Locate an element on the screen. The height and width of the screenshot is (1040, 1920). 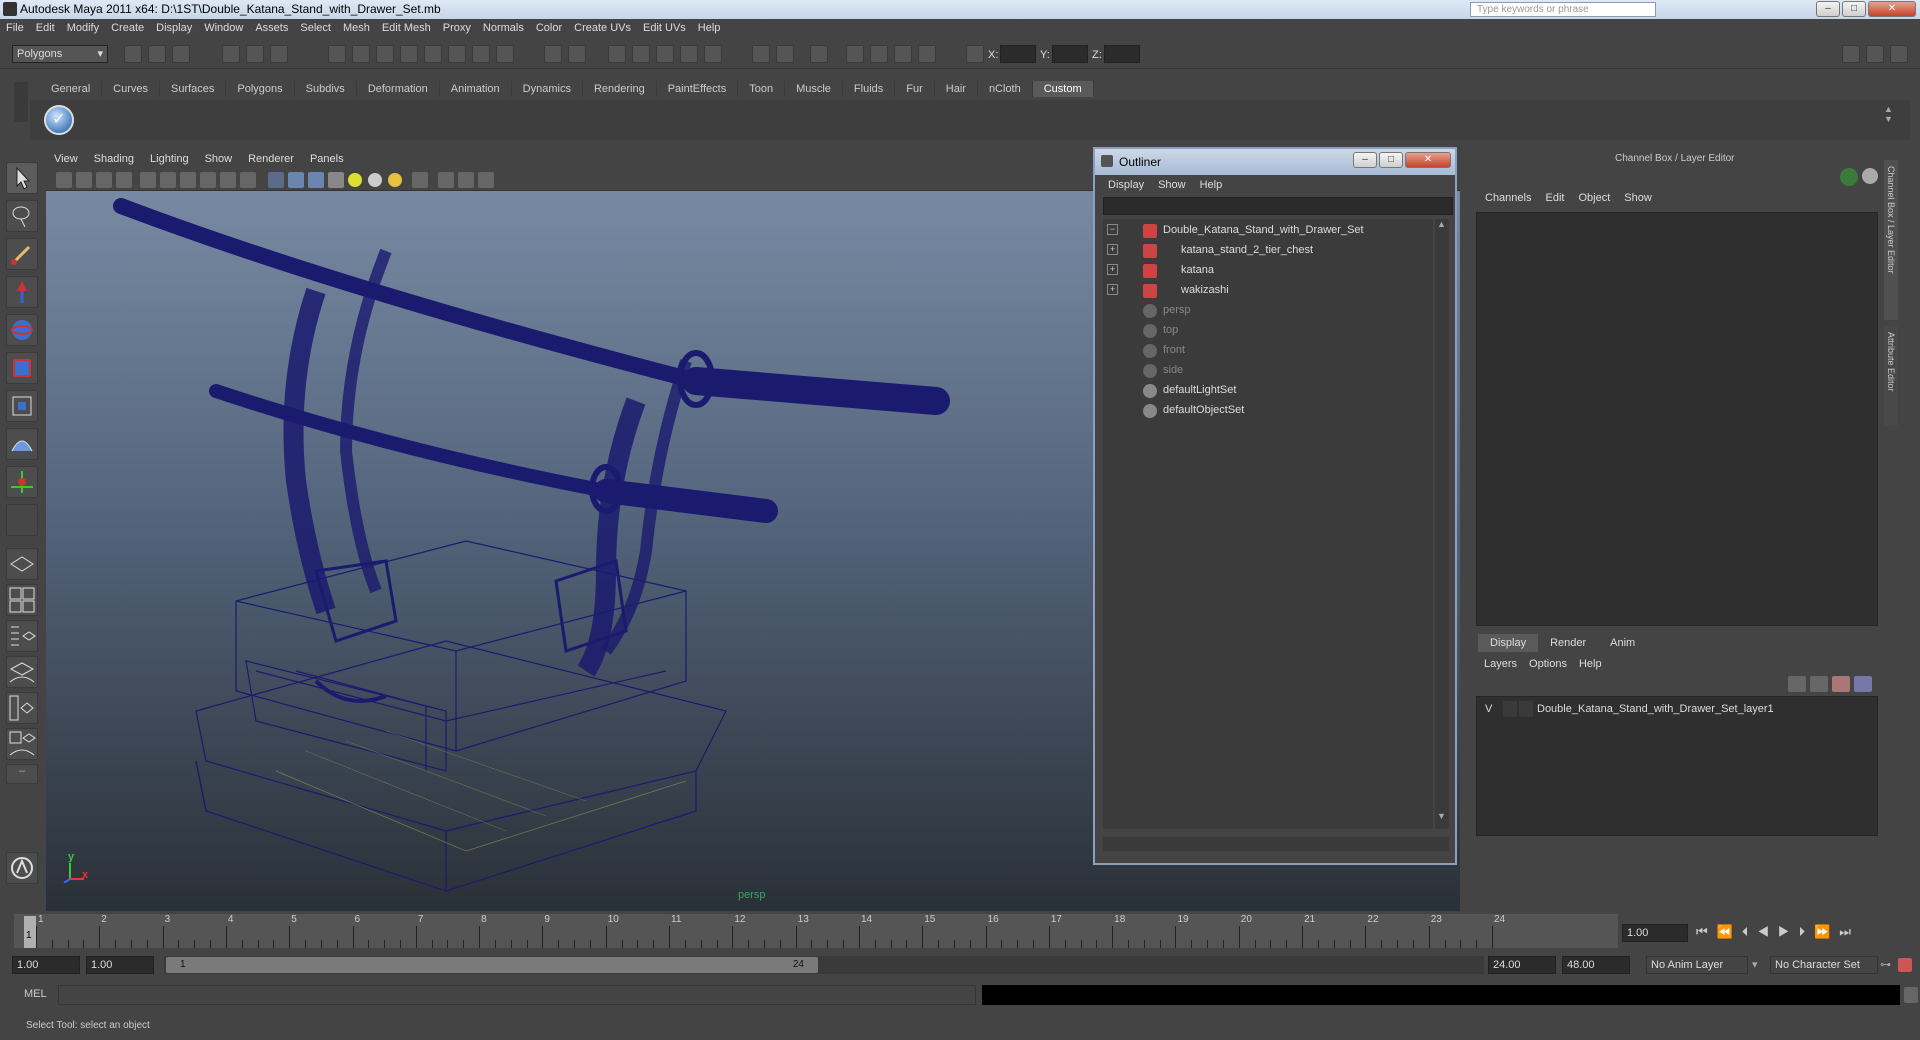
outliner-menu-help: Help is located at coordinates (1211, 185).